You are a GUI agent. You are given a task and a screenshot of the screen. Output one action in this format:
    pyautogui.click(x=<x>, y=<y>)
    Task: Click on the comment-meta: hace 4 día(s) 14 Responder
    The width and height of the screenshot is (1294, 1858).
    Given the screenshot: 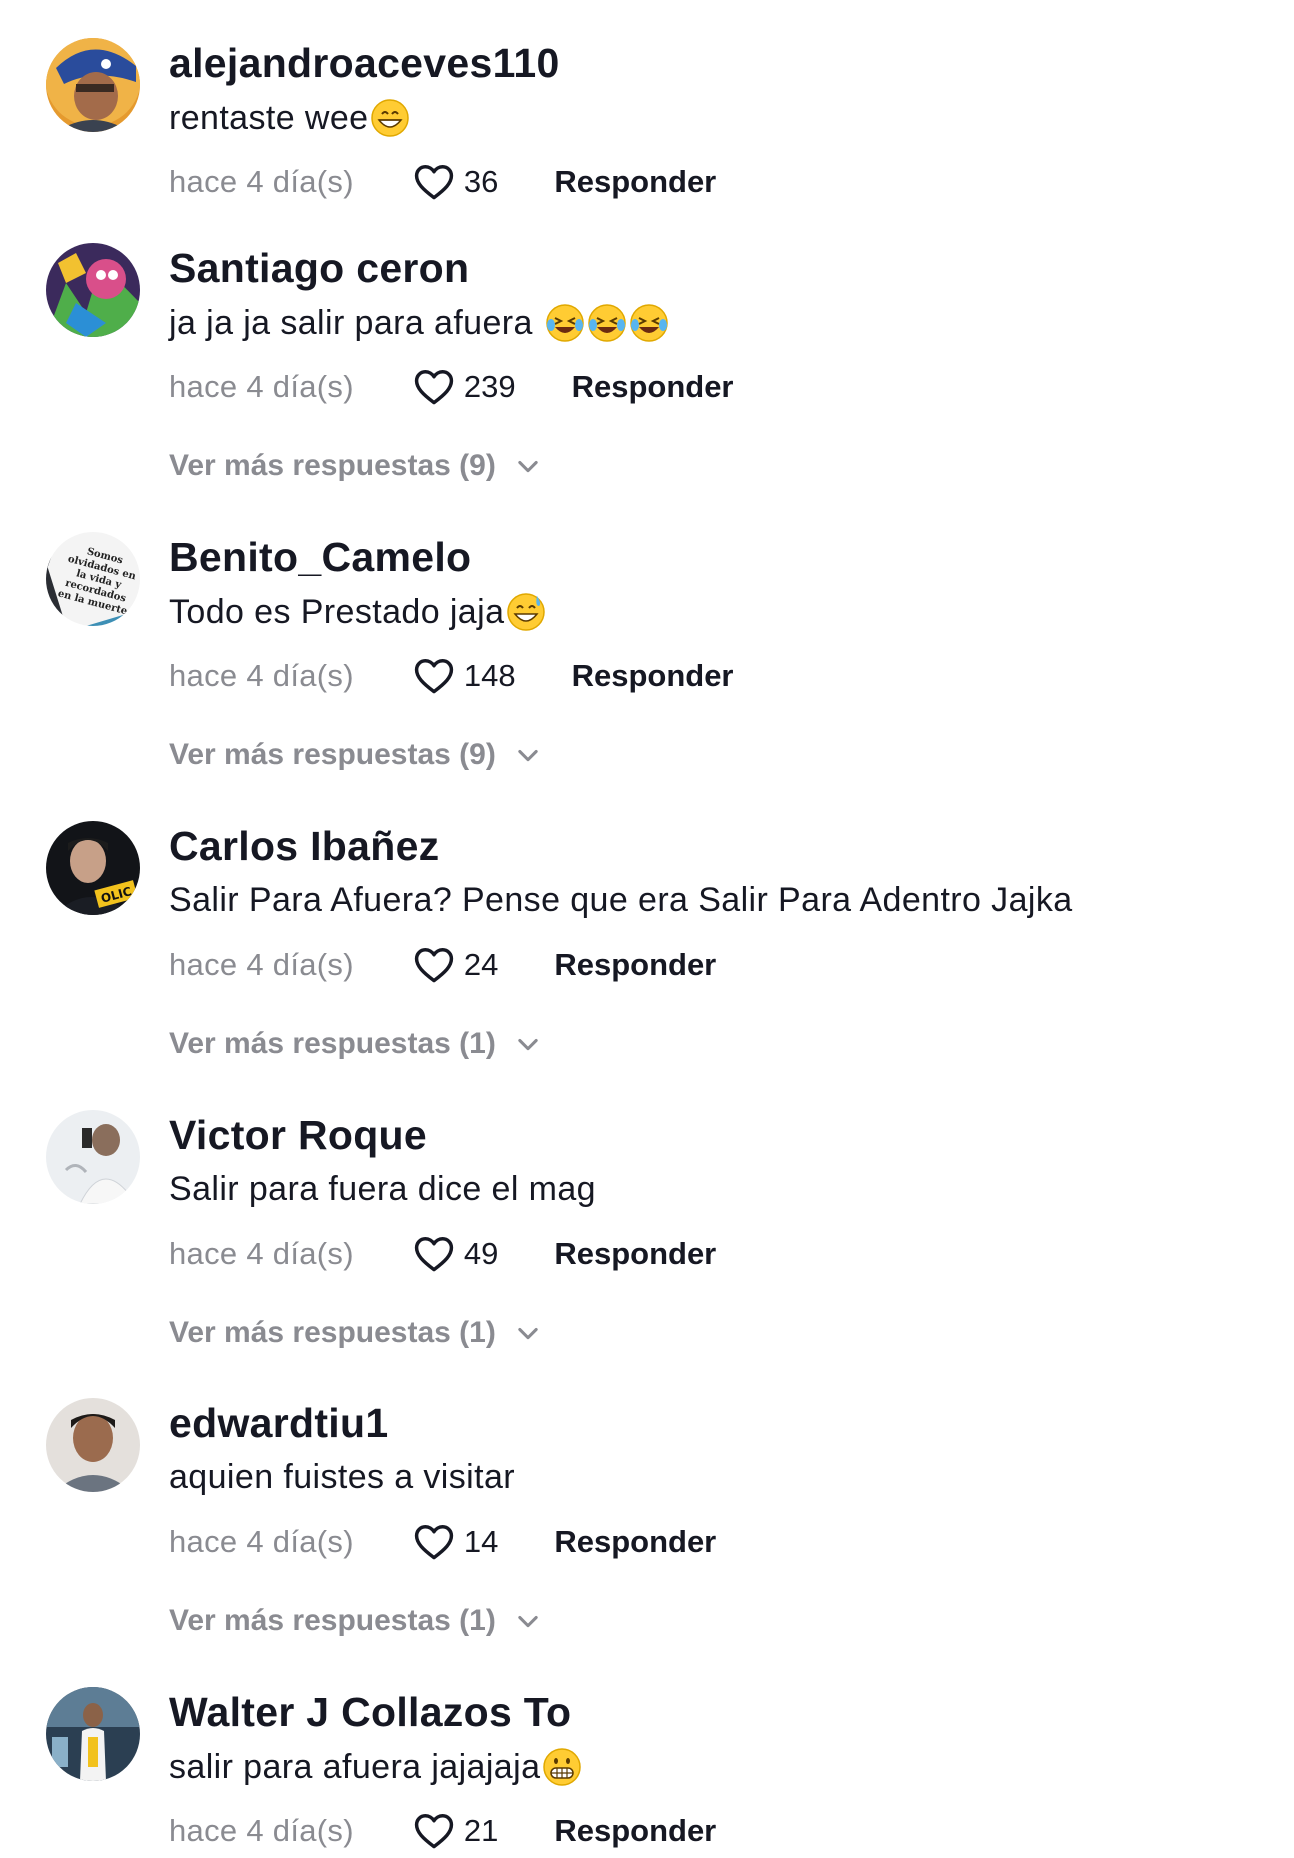 What is the action you would take?
    pyautogui.click(x=442, y=1542)
    